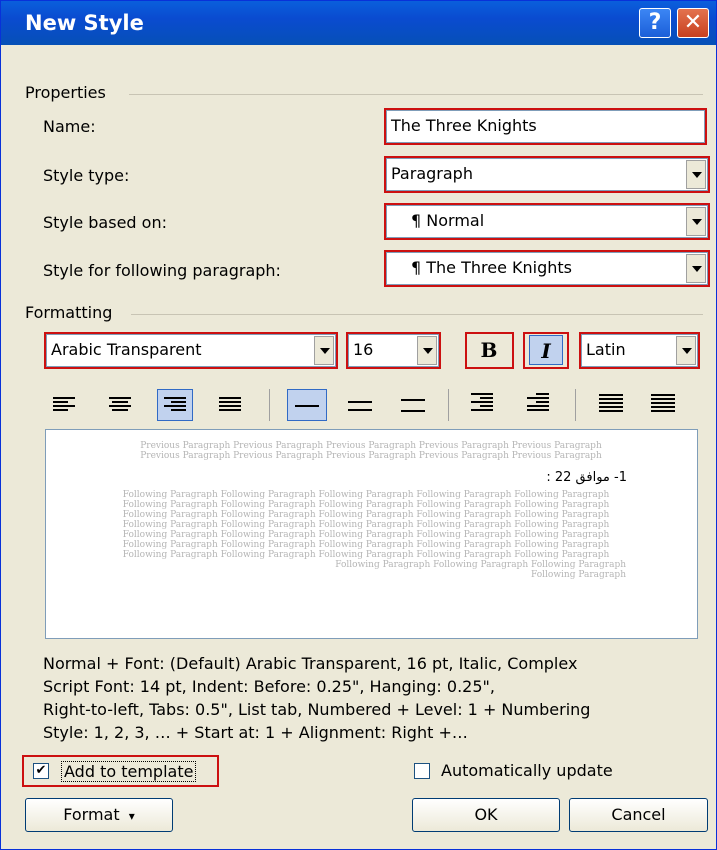 This screenshot has height=850, width=717. I want to click on script-value: Latin, so click(606, 349).